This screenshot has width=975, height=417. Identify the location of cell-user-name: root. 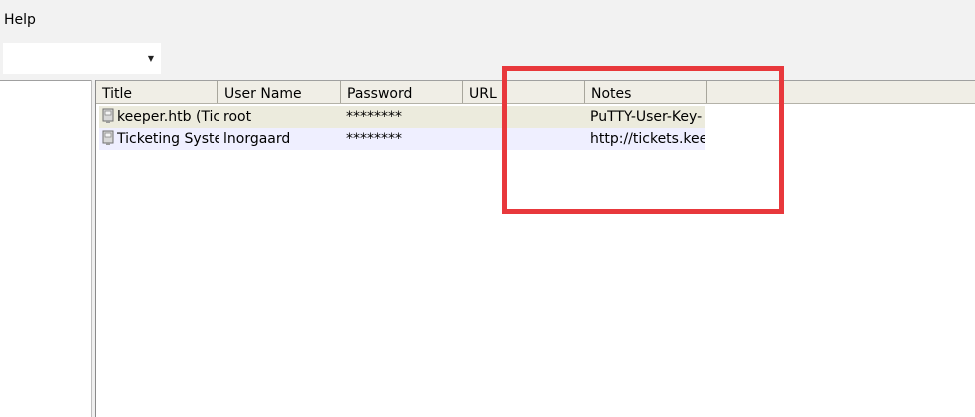
(237, 117).